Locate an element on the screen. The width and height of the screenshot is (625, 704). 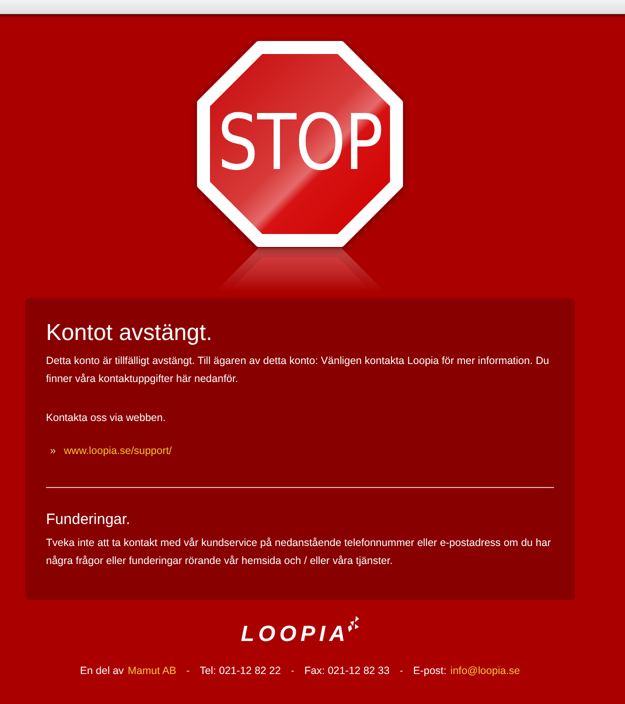
stop-sign-text: STOP is located at coordinates (300, 144).